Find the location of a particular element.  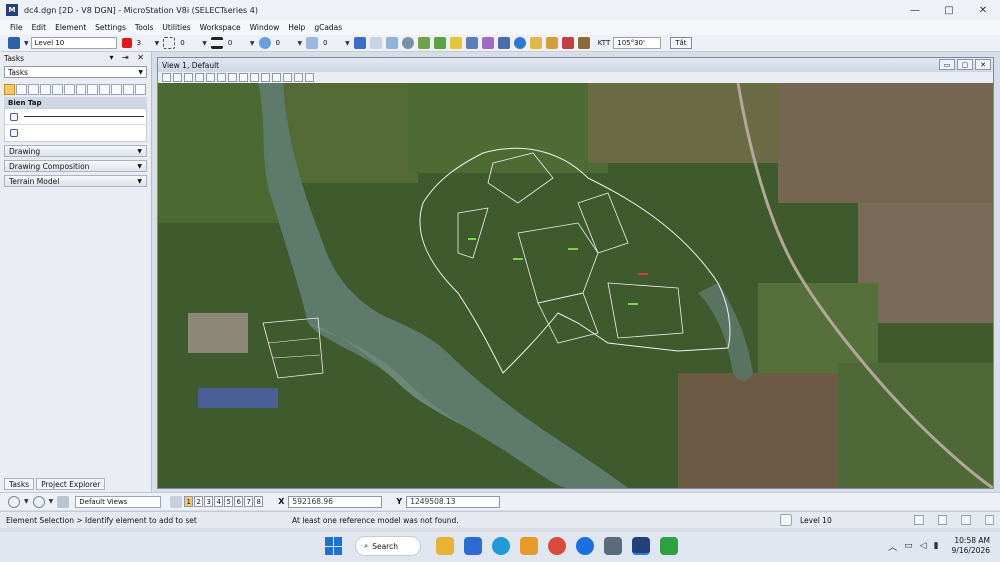

window-area-icon is located at coordinates (221, 77).